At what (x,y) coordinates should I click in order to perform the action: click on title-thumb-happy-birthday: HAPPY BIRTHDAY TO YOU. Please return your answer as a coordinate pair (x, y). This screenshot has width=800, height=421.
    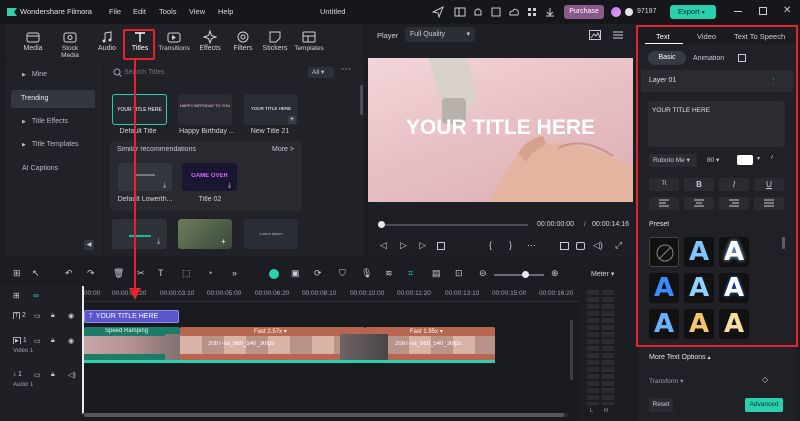
    Looking at the image, I should click on (205, 109).